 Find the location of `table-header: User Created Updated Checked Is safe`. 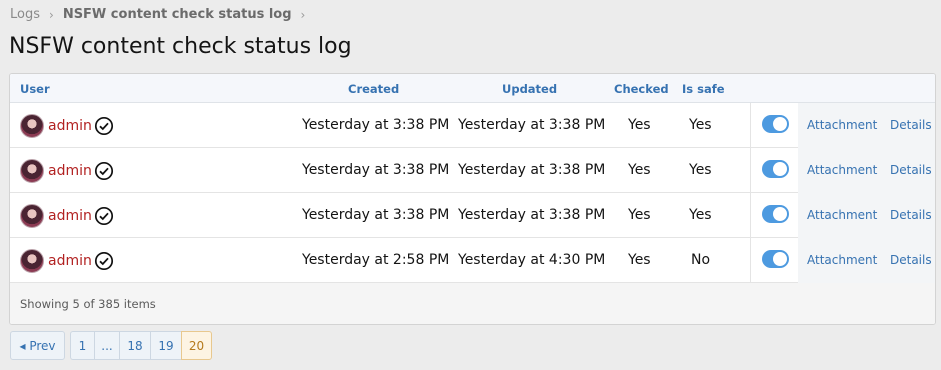

table-header: User Created Updated Checked Is safe is located at coordinates (472, 88).